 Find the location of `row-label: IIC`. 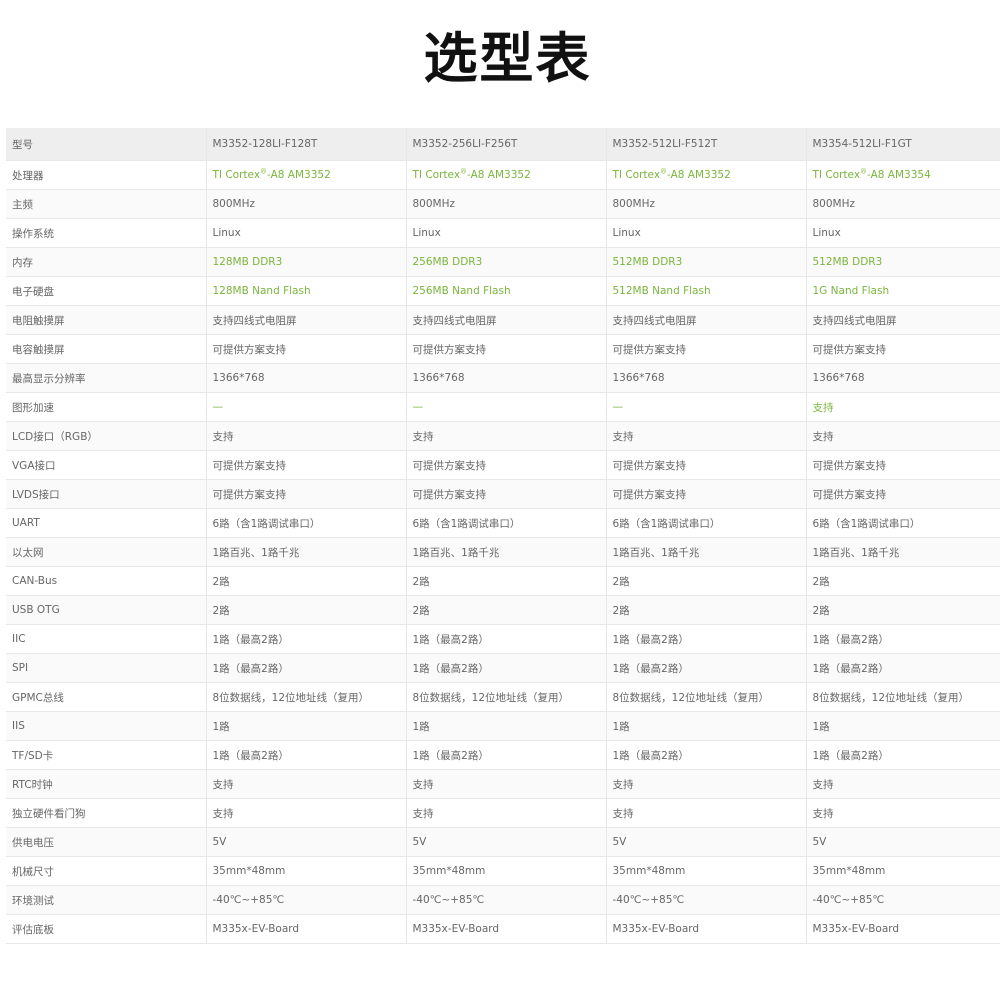

row-label: IIC is located at coordinates (106, 639).